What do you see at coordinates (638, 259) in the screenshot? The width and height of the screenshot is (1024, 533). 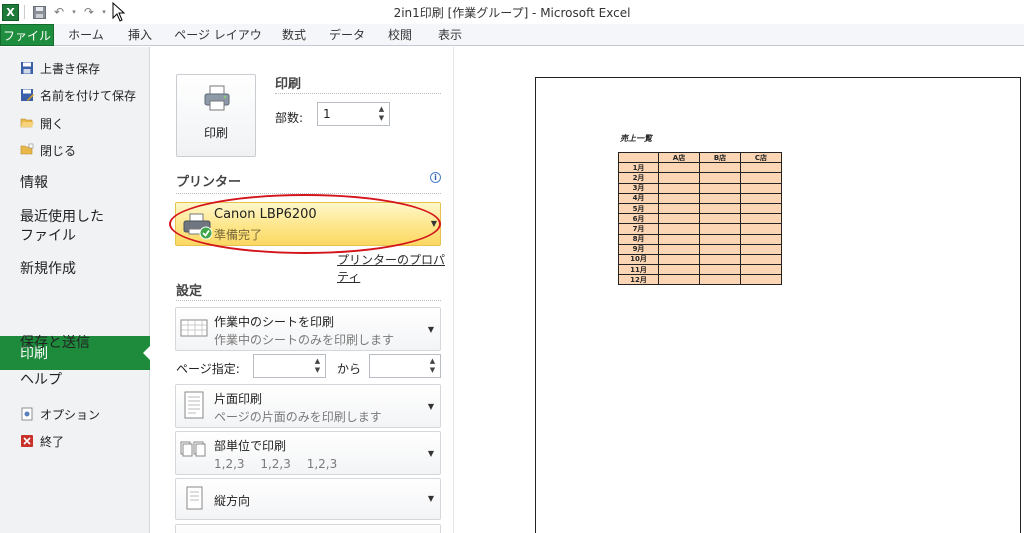 I see `month-cell: 10月` at bounding box center [638, 259].